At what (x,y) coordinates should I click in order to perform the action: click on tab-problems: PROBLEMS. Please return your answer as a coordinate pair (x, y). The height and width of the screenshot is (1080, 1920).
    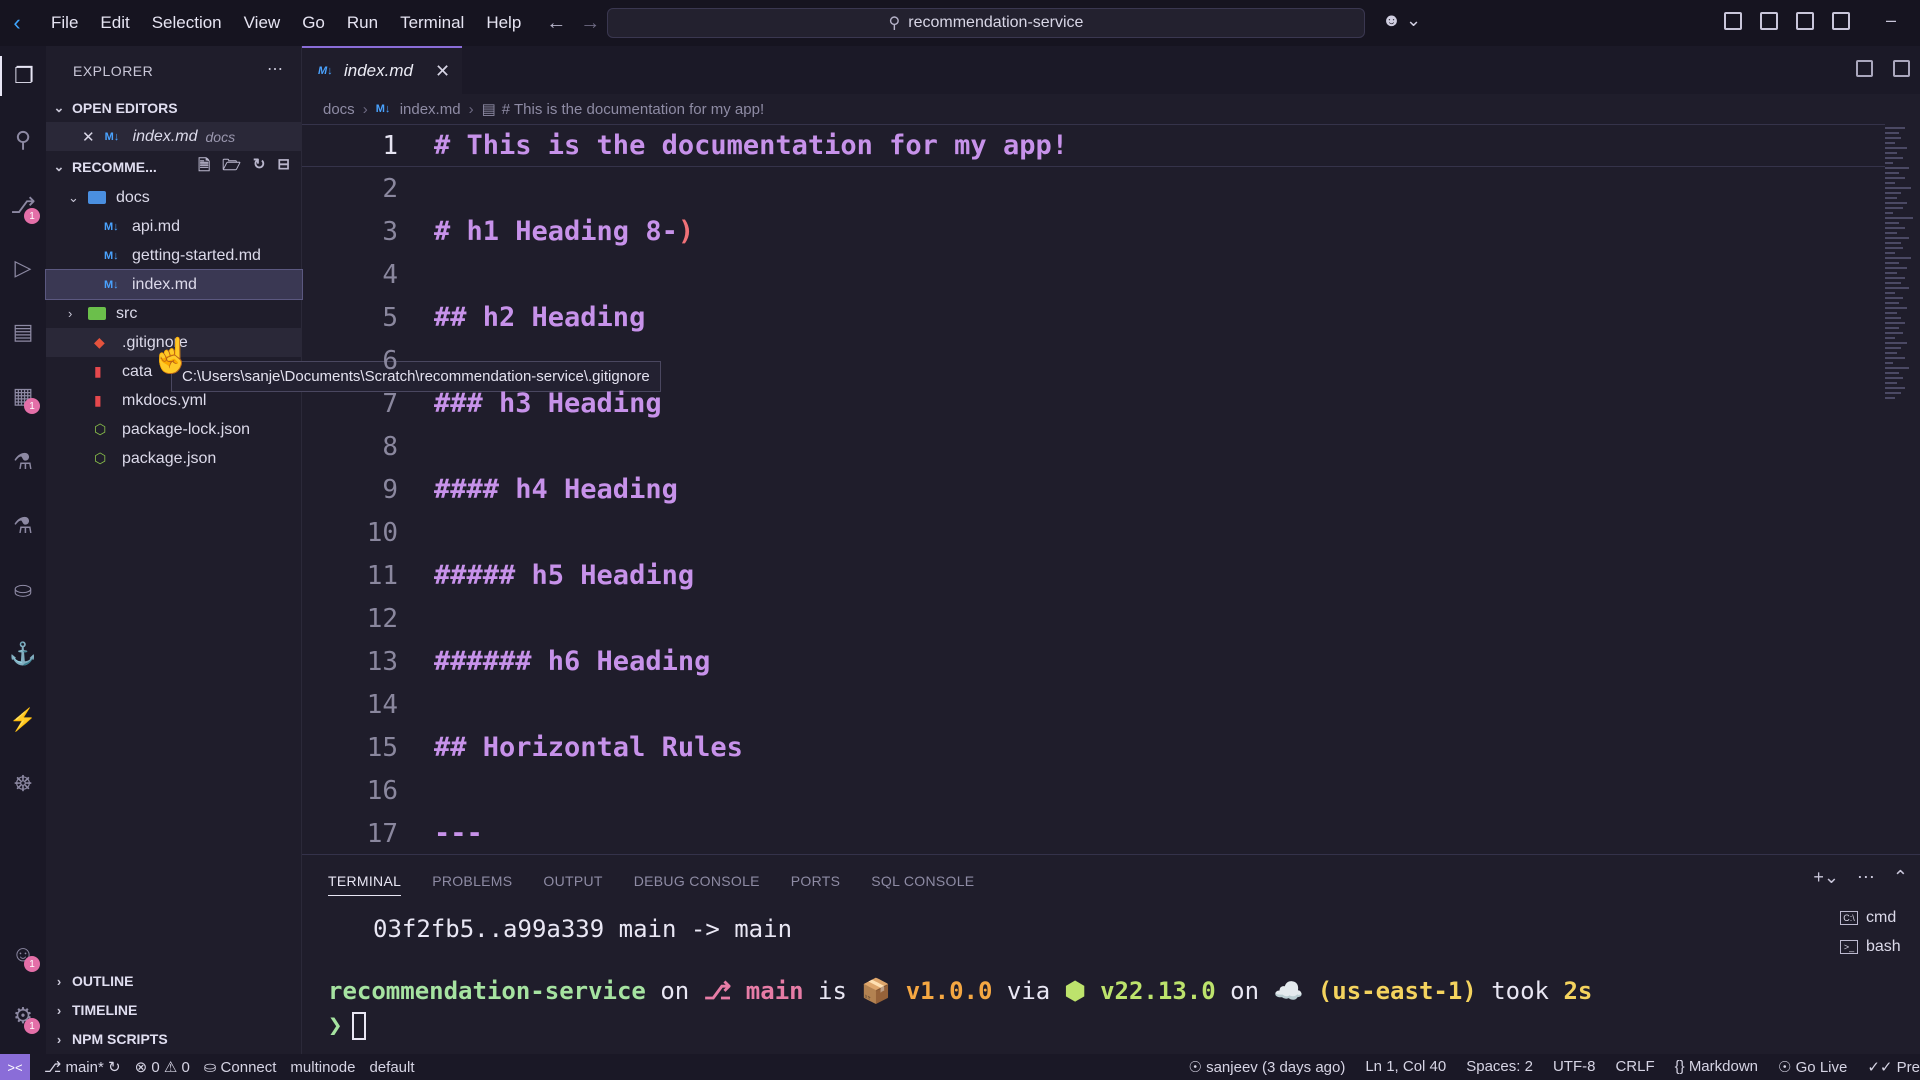
    Looking at the image, I should click on (472, 884).